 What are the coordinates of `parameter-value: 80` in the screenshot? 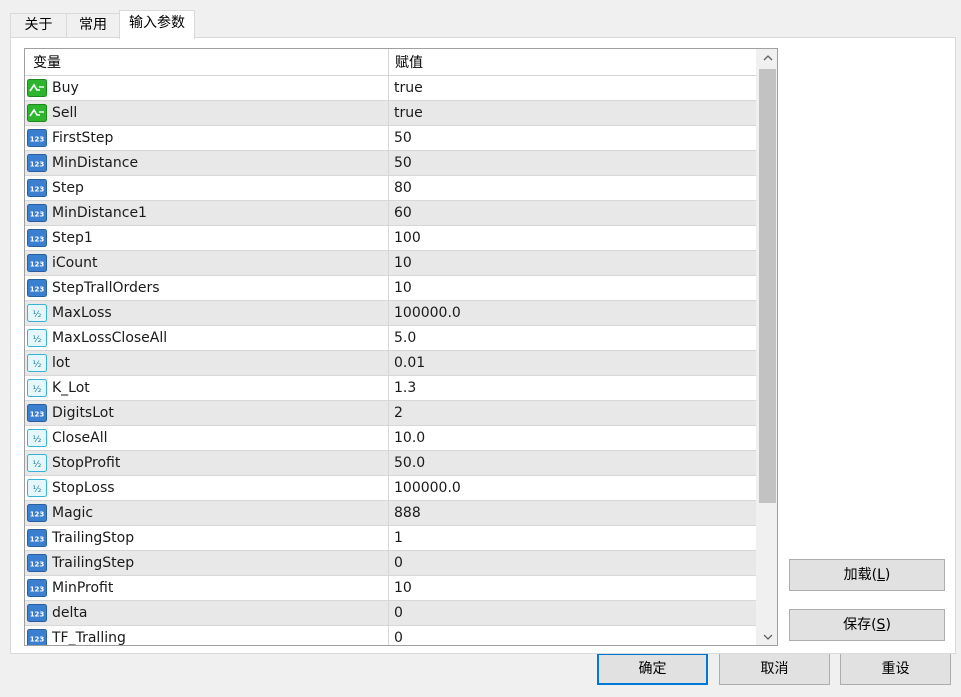 It's located at (403, 188).